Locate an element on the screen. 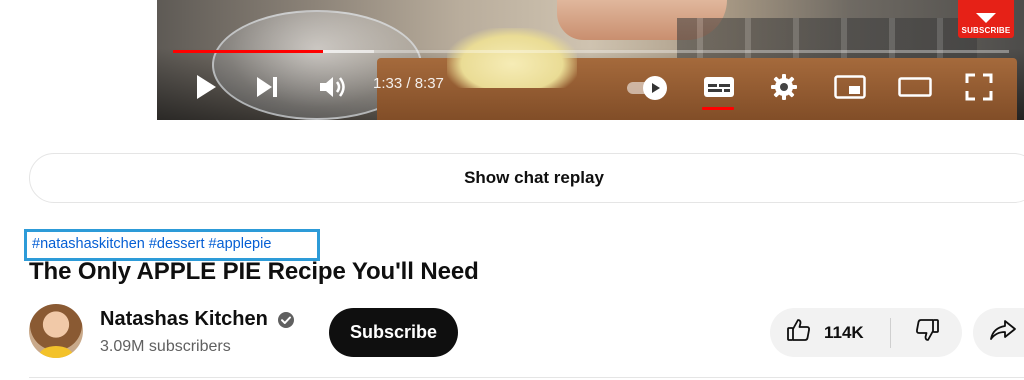 The height and width of the screenshot is (380, 1024). settings-icon is located at coordinates (784, 87).